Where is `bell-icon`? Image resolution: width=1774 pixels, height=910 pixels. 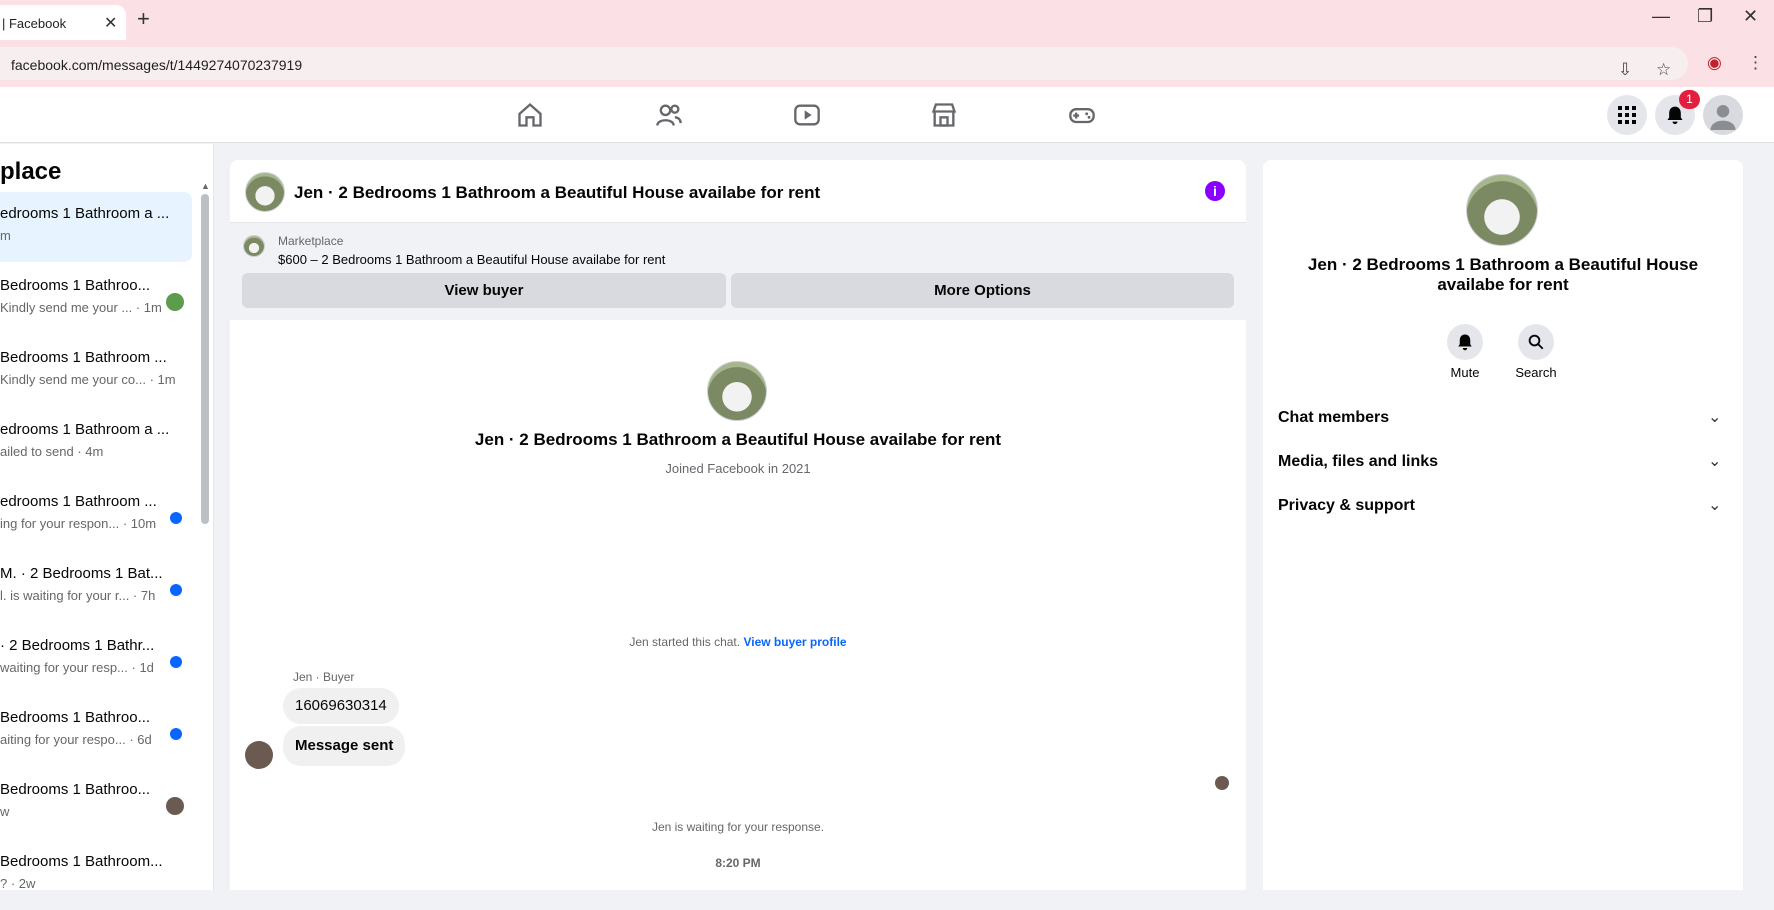
bell-icon is located at coordinates (1465, 342).